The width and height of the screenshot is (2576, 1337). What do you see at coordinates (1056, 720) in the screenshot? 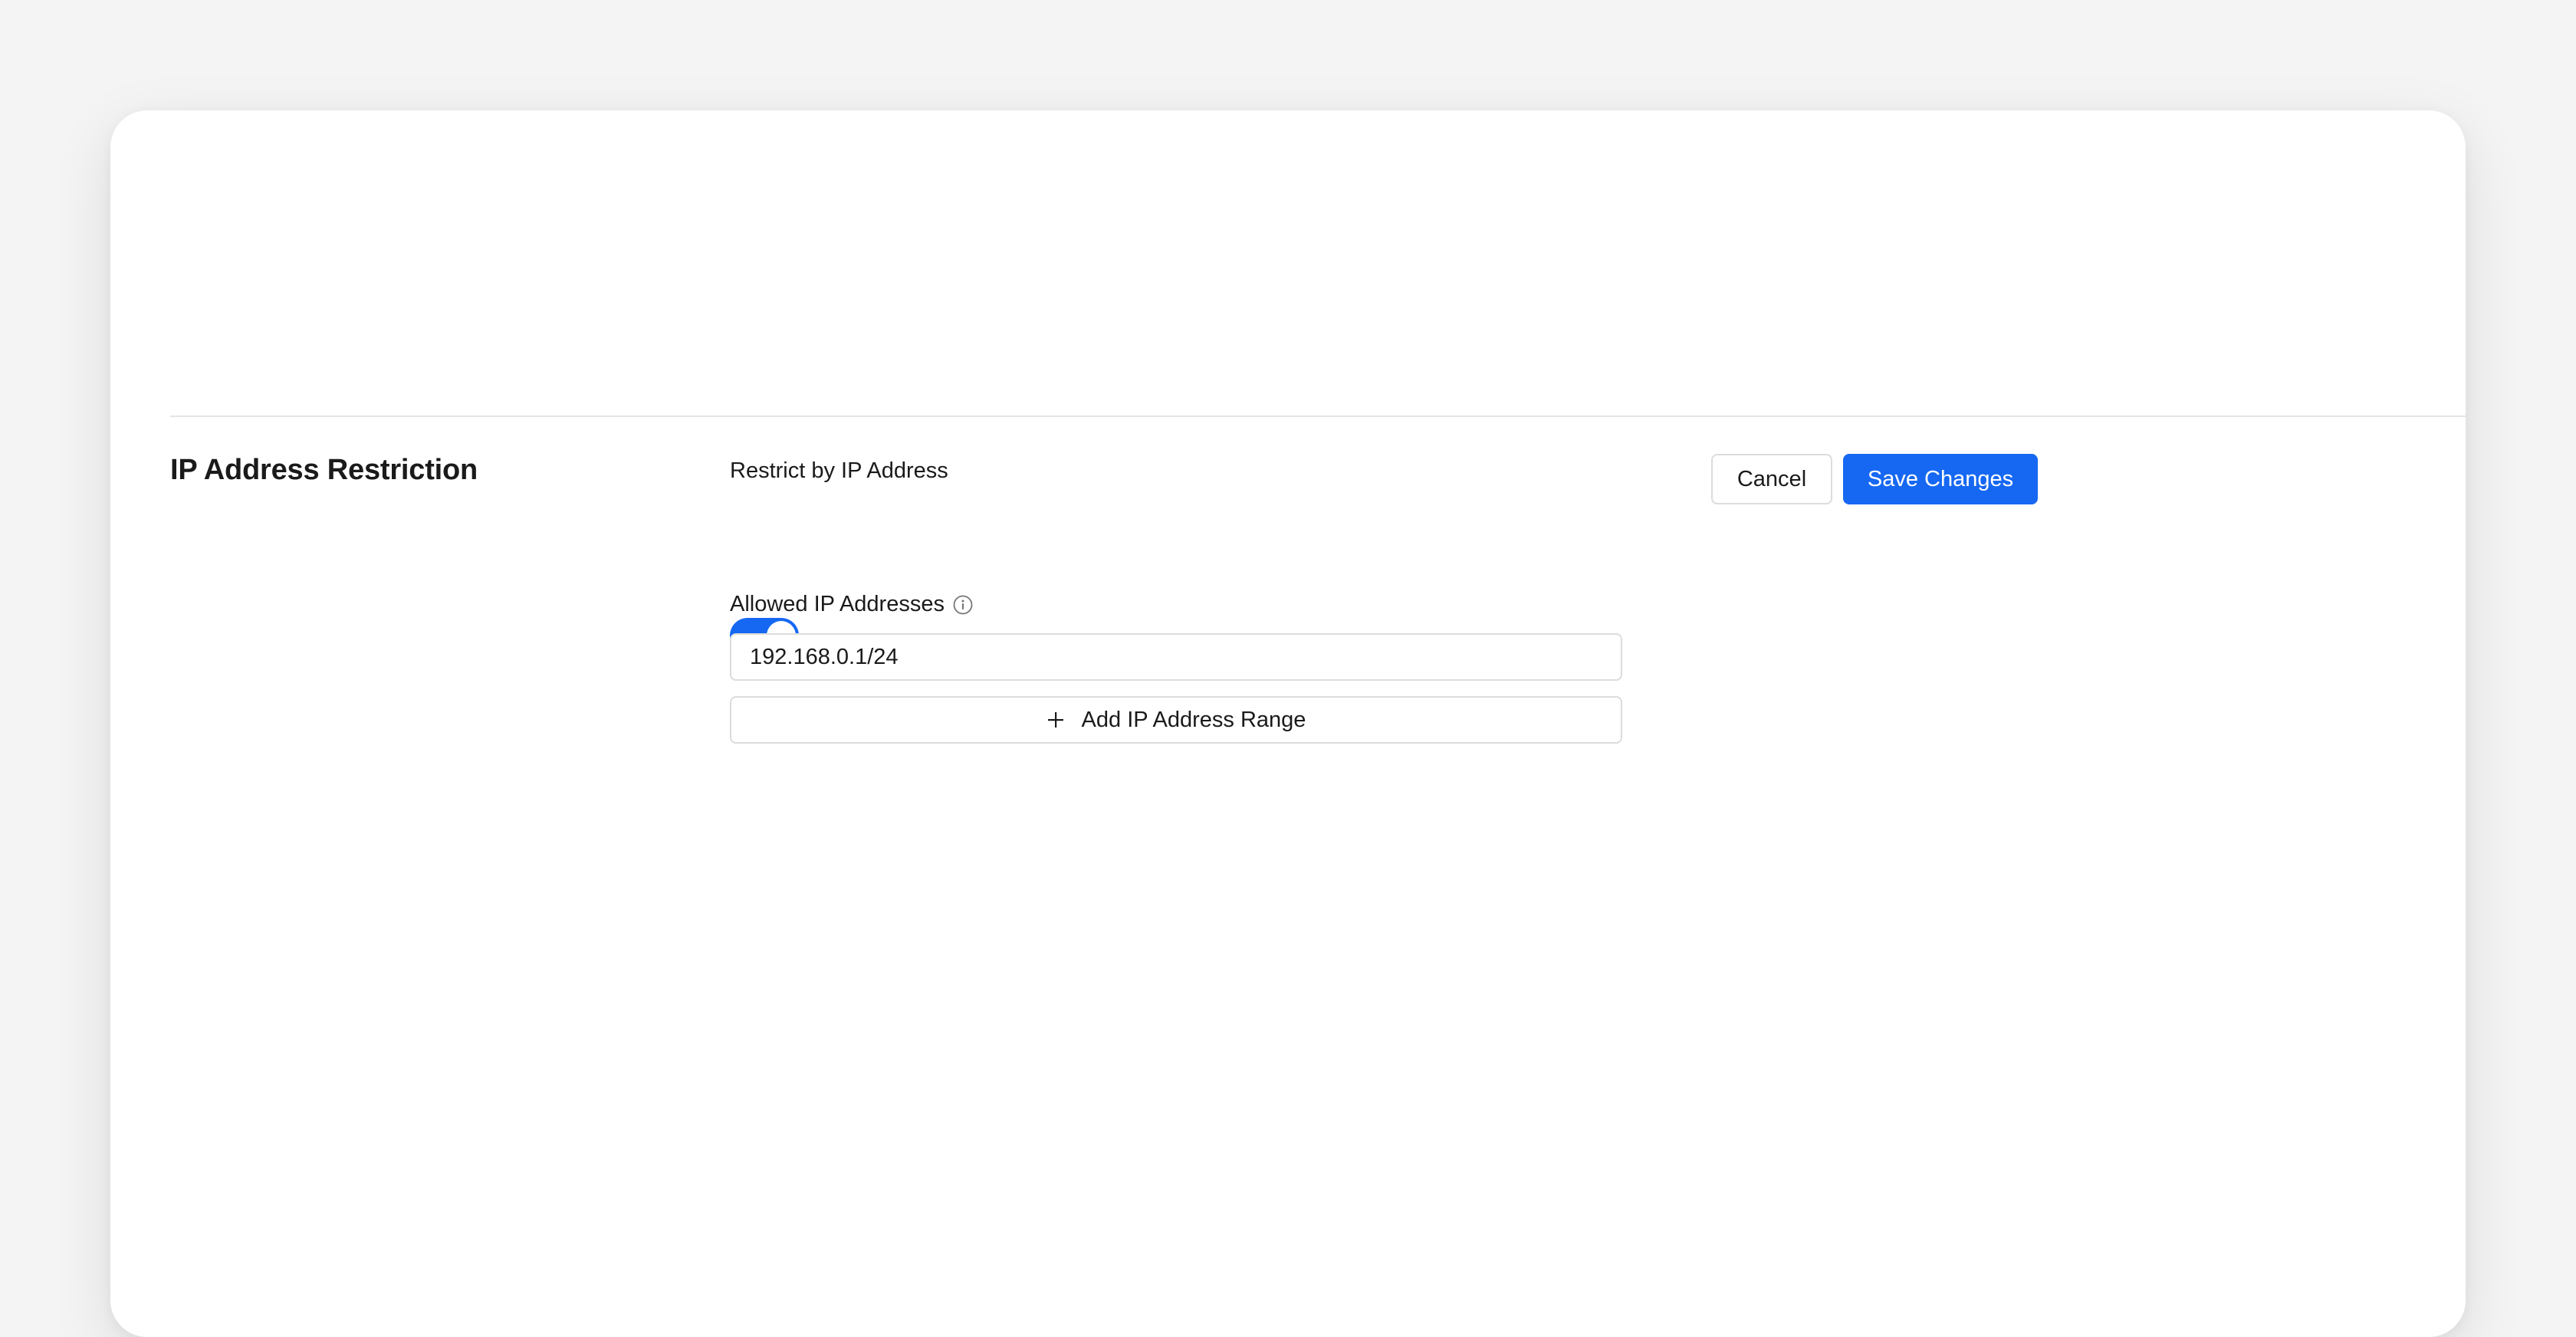
I see `plus-icon` at bounding box center [1056, 720].